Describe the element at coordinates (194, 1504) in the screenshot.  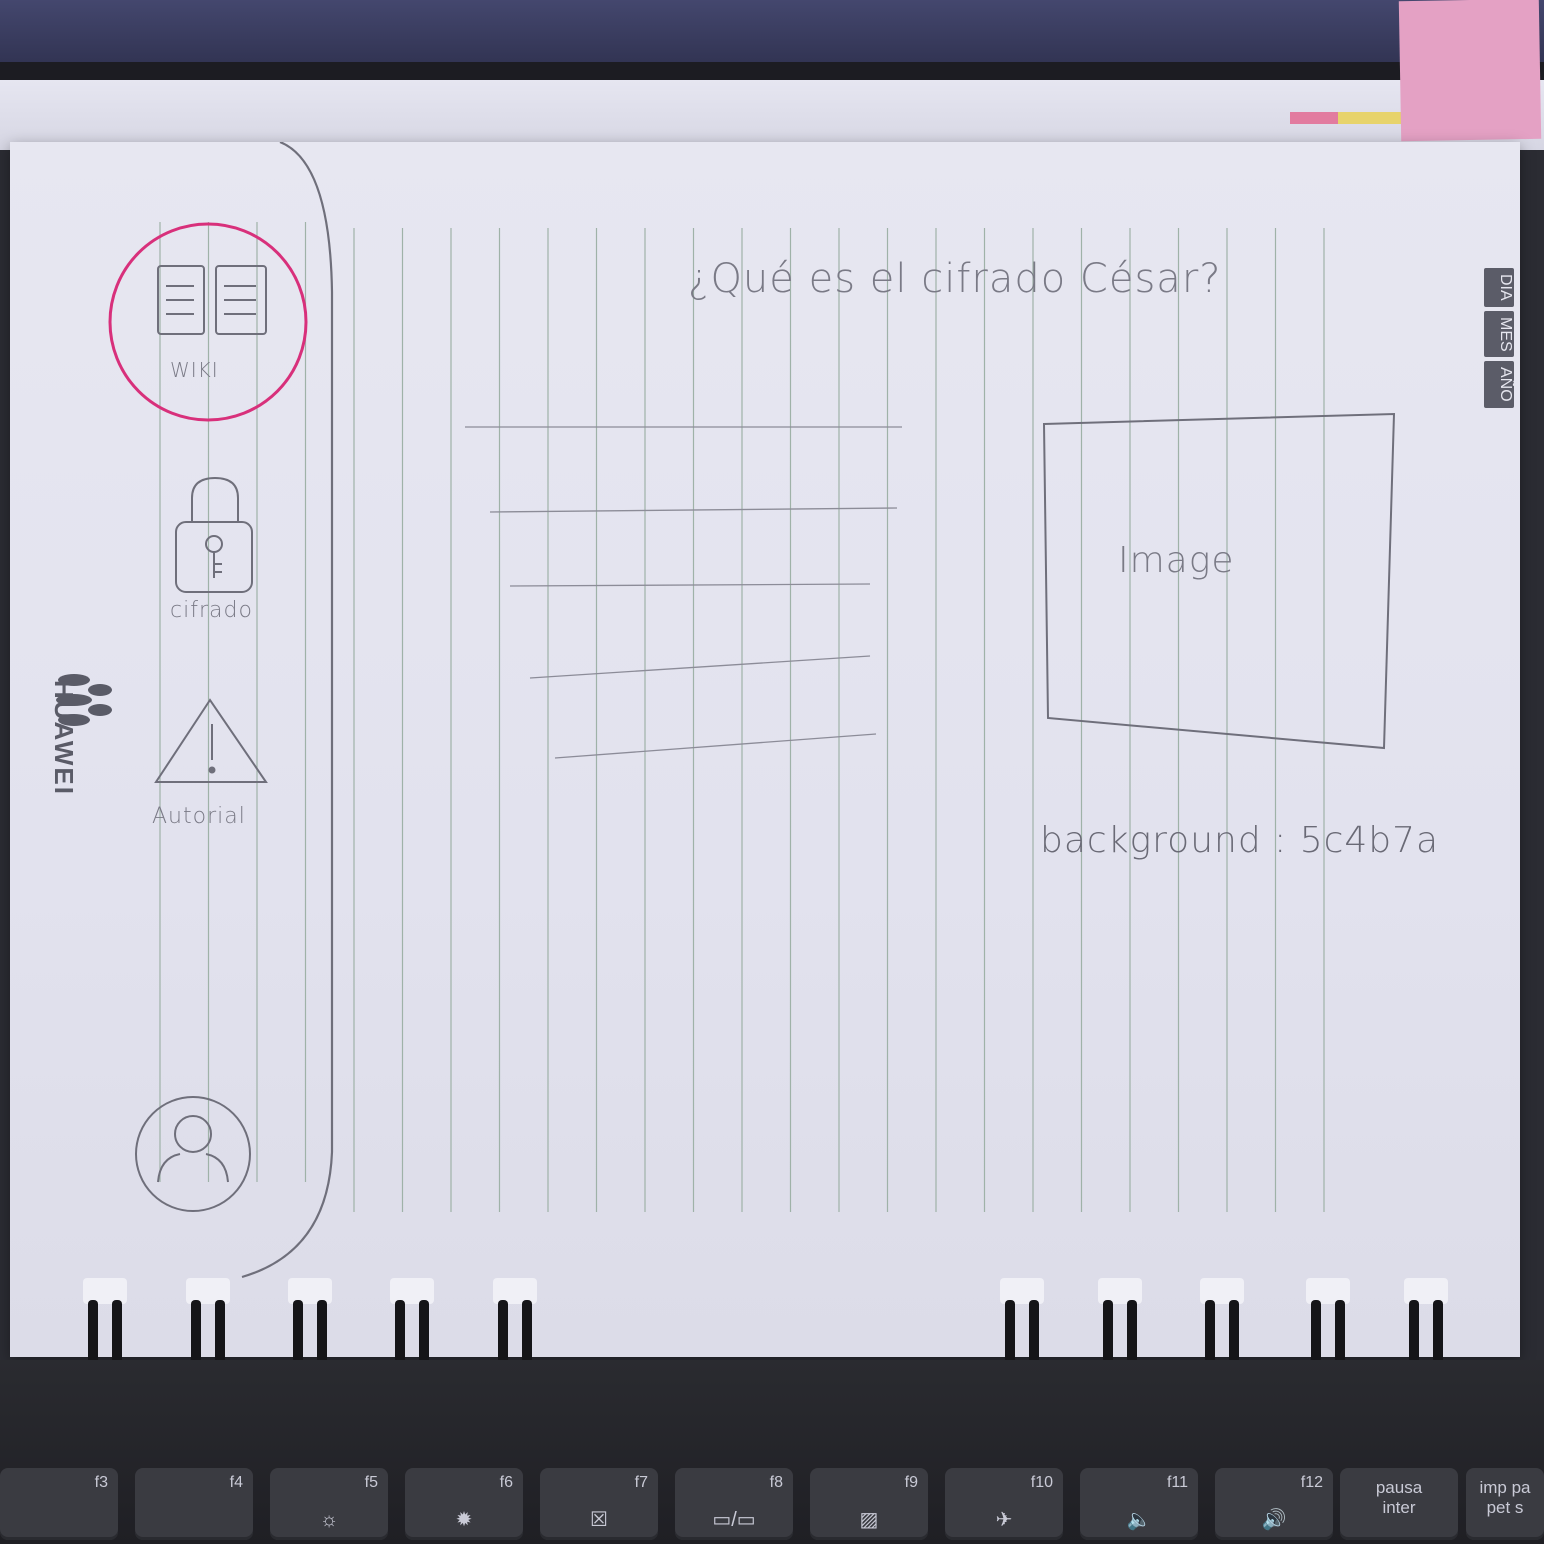
I see `key-f4: f4` at that location.